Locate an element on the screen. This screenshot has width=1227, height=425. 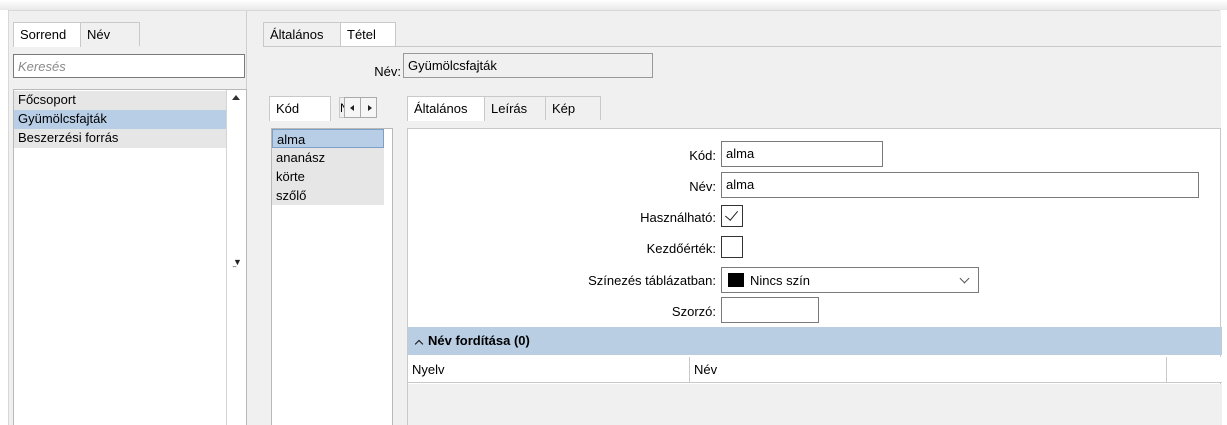
tab-tetel: Tétel is located at coordinates (368, 34).